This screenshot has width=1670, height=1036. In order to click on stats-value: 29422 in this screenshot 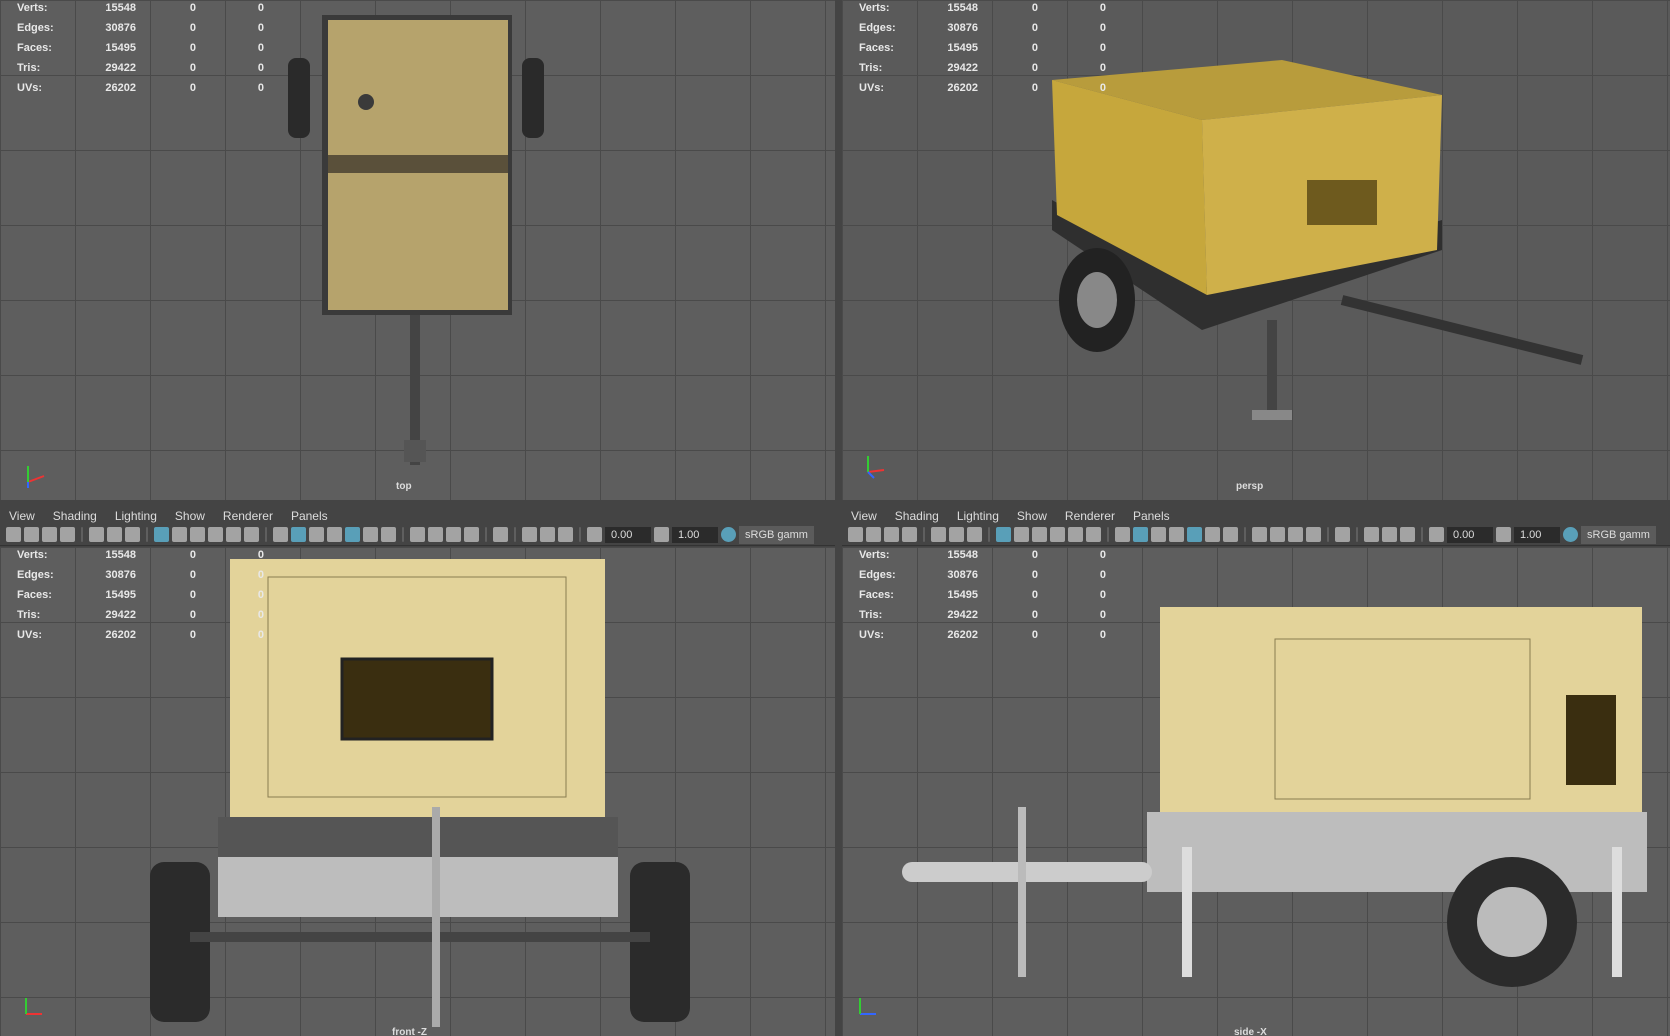, I will do `click(120, 68)`.